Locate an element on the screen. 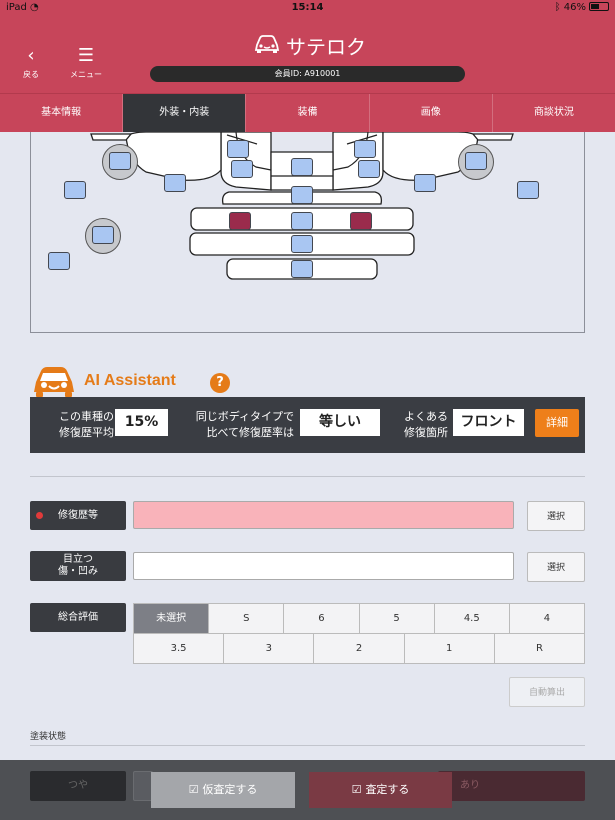  grade-row-2: 3.5 3 2 1 R is located at coordinates (359, 648).